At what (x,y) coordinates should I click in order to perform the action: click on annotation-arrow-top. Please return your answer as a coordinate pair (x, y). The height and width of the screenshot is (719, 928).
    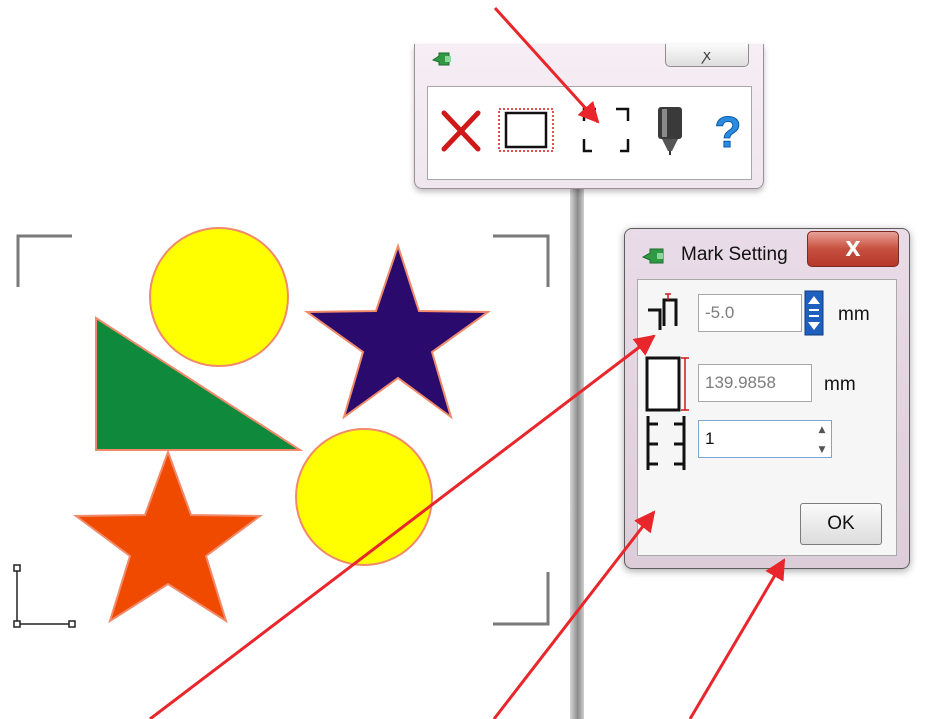
    Looking at the image, I should click on (546, 65).